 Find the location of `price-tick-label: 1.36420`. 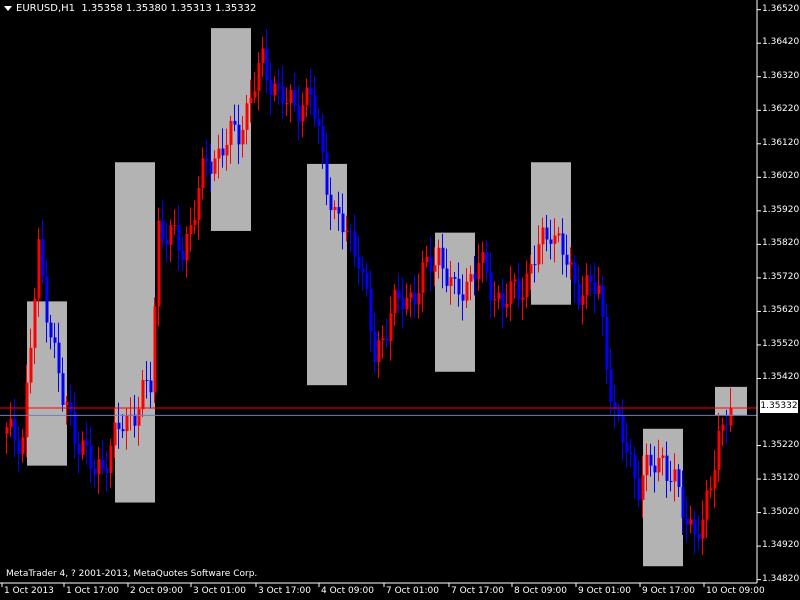

price-tick-label: 1.36420 is located at coordinates (781, 42).